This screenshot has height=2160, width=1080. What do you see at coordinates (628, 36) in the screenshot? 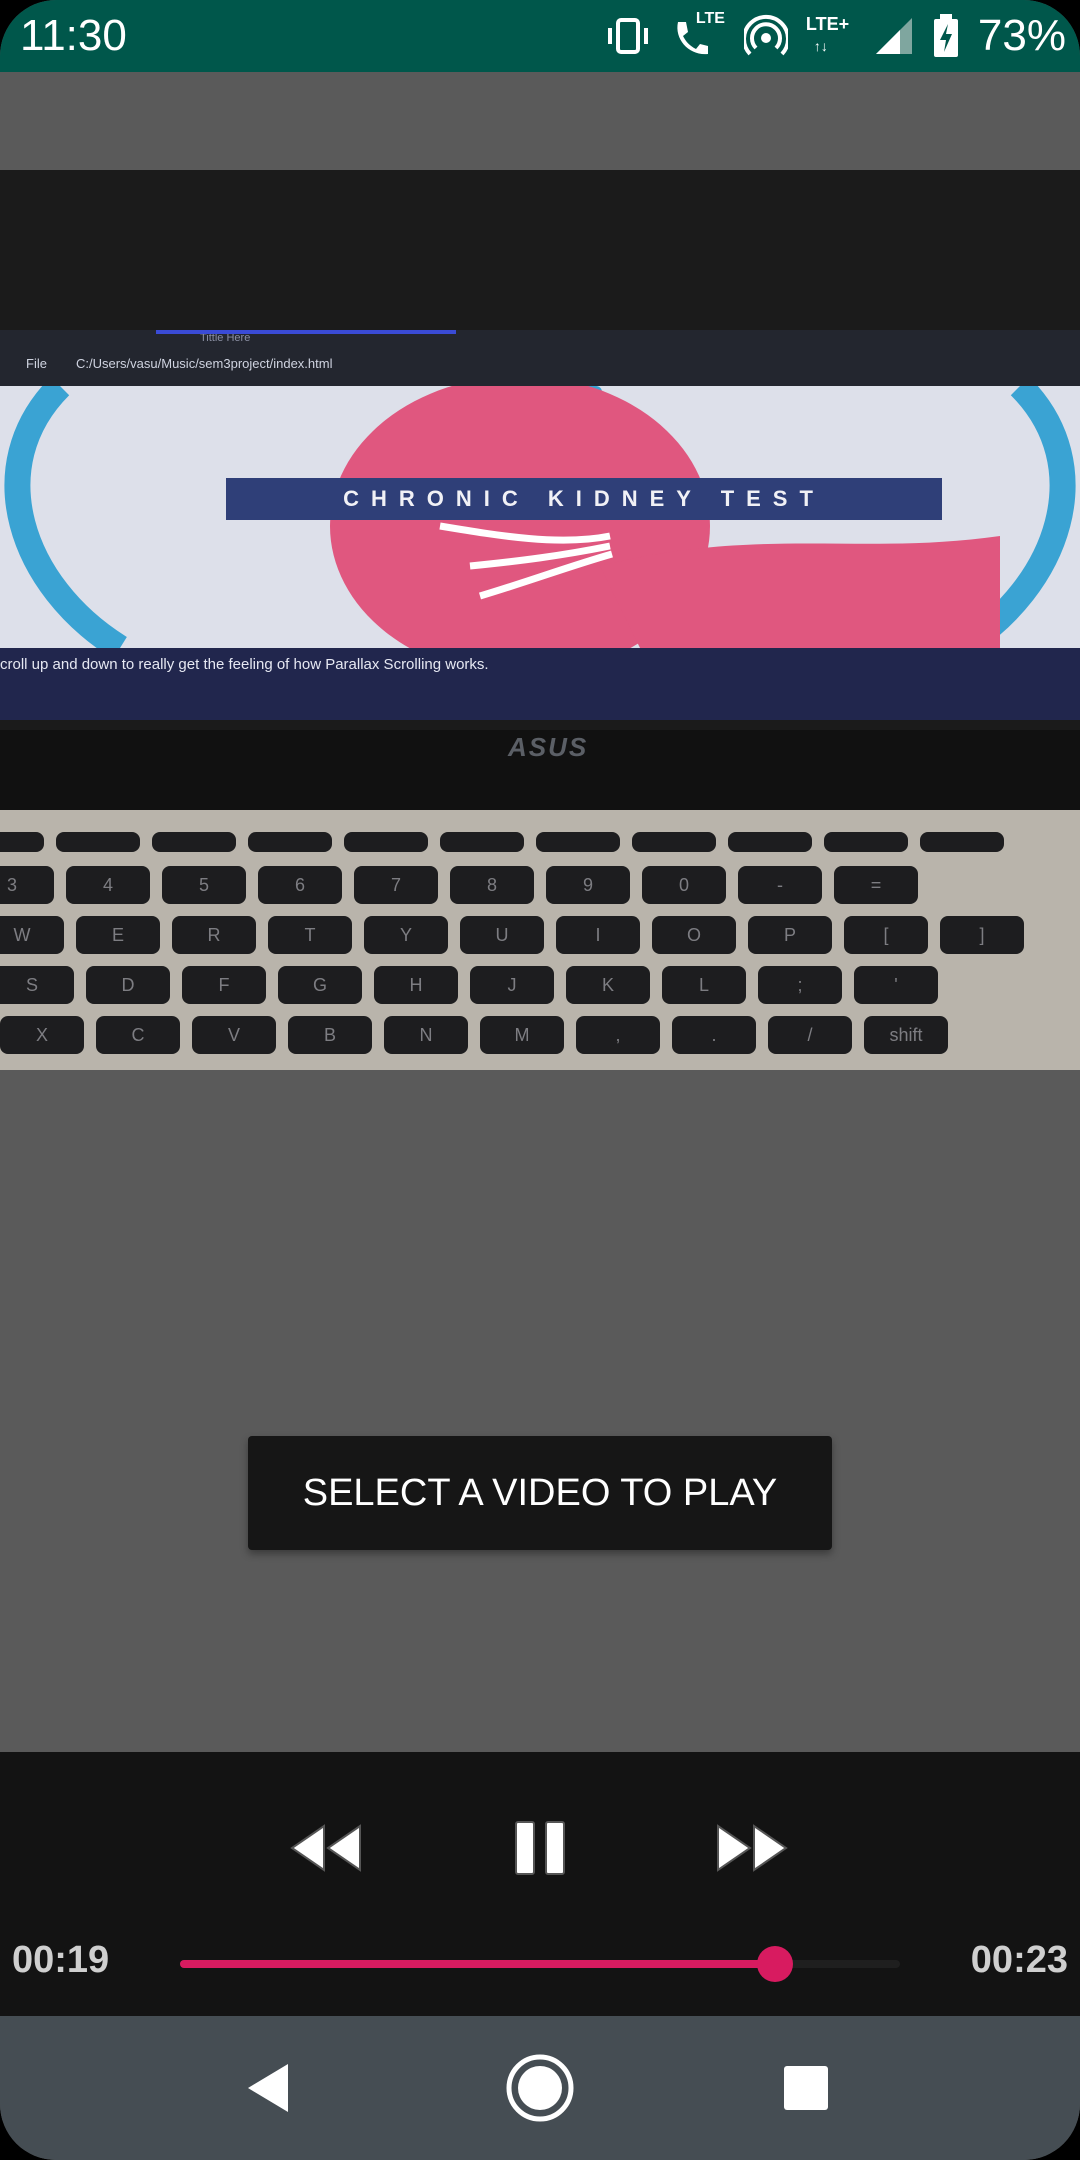
I see `vibrate-icon` at bounding box center [628, 36].